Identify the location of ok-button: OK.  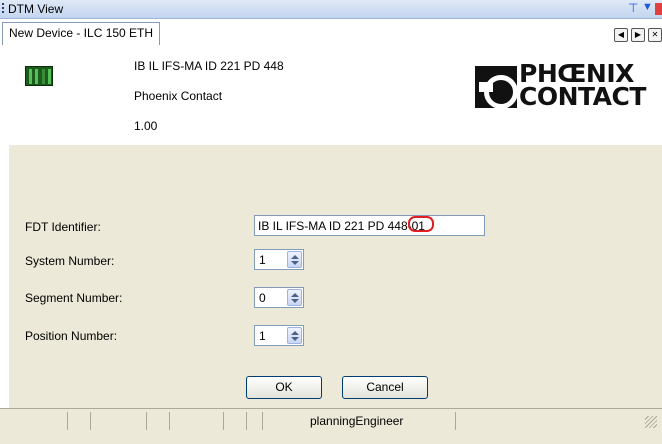
(284, 387).